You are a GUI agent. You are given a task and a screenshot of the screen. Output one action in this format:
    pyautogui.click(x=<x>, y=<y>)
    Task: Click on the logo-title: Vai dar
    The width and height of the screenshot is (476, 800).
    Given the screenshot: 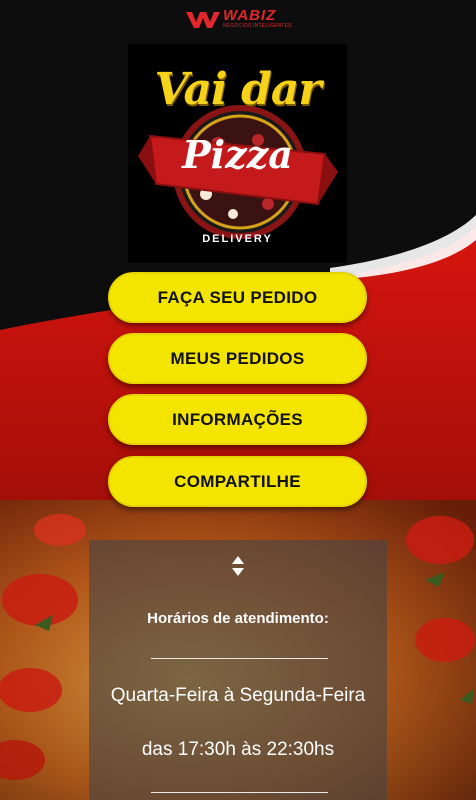 What is the action you would take?
    pyautogui.click(x=237, y=89)
    